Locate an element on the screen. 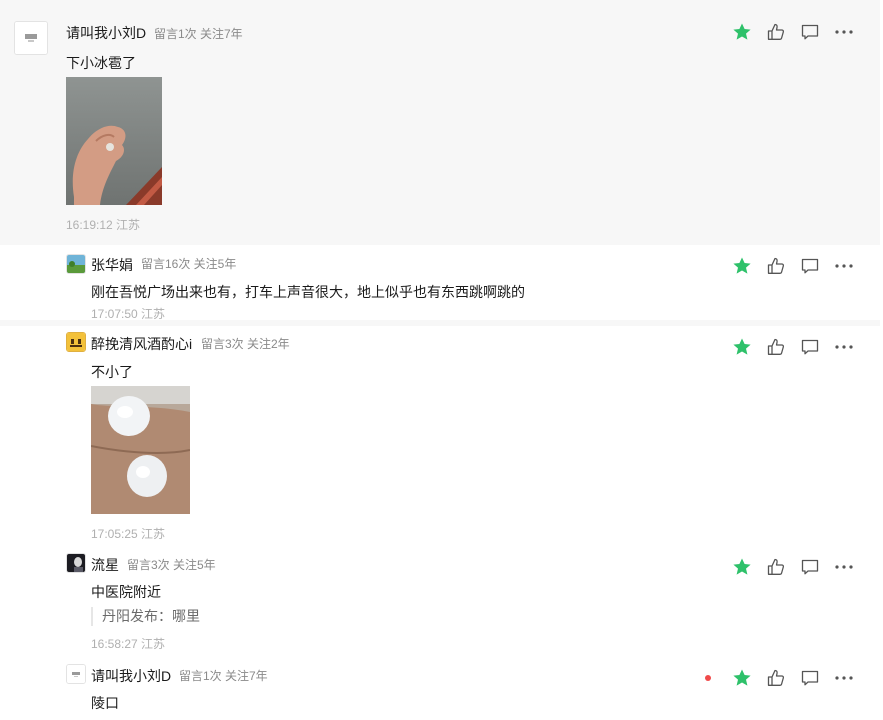 The height and width of the screenshot is (720, 883). comment-text: 不小了 is located at coordinates (112, 372).